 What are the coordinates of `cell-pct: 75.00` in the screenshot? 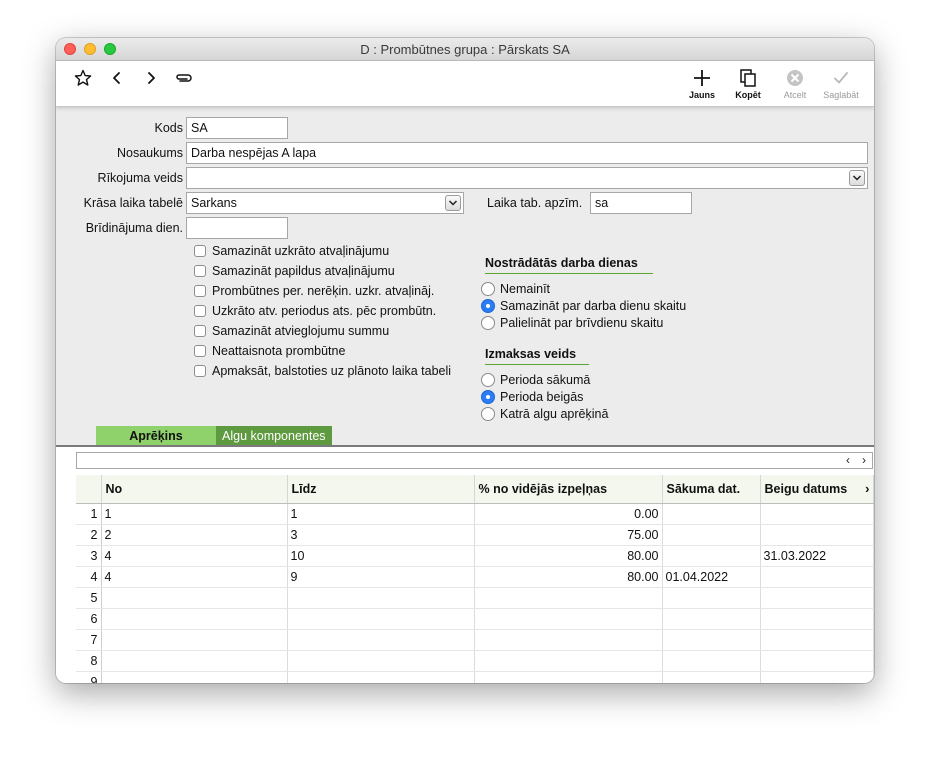 It's located at (568, 535).